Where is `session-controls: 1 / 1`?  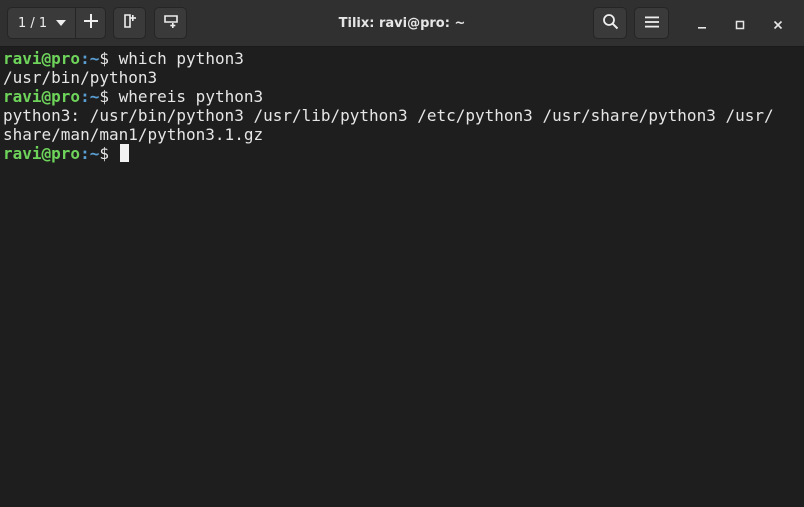
session-controls: 1 / 1 is located at coordinates (56, 23).